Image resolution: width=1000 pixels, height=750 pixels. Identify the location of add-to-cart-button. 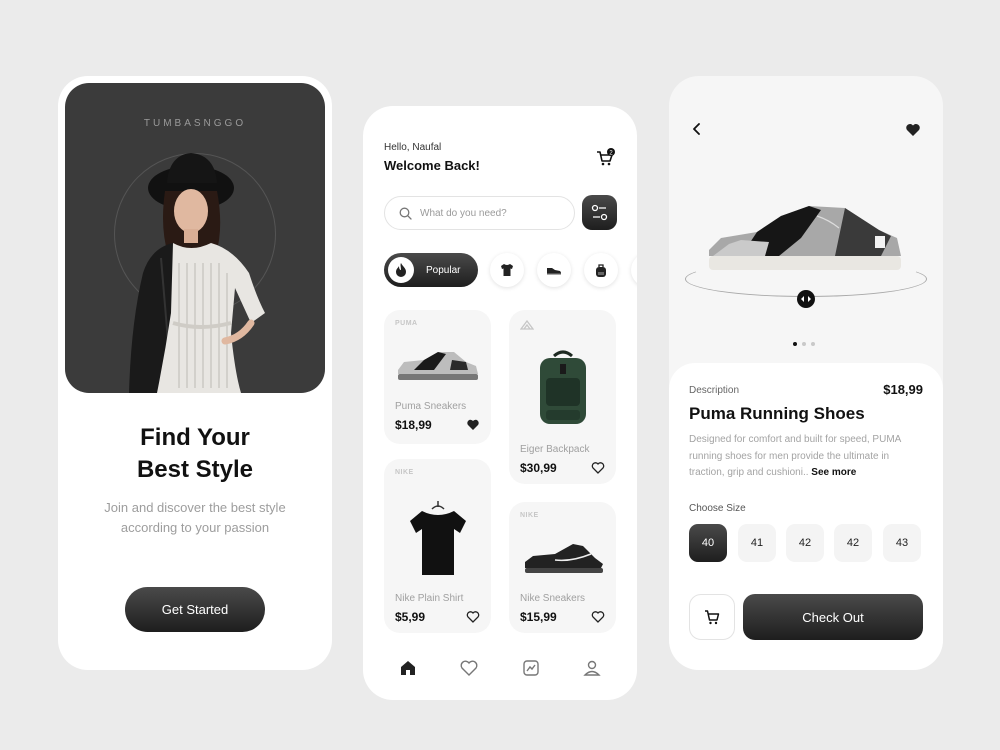
(712, 617).